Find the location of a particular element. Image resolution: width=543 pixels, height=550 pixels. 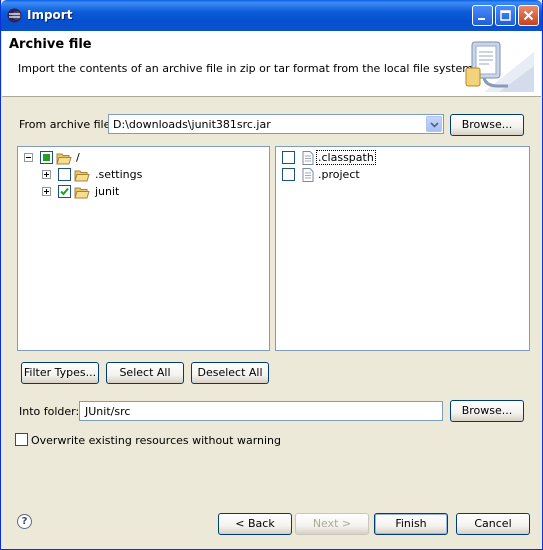

select-all-button: Select All is located at coordinates (145, 373).